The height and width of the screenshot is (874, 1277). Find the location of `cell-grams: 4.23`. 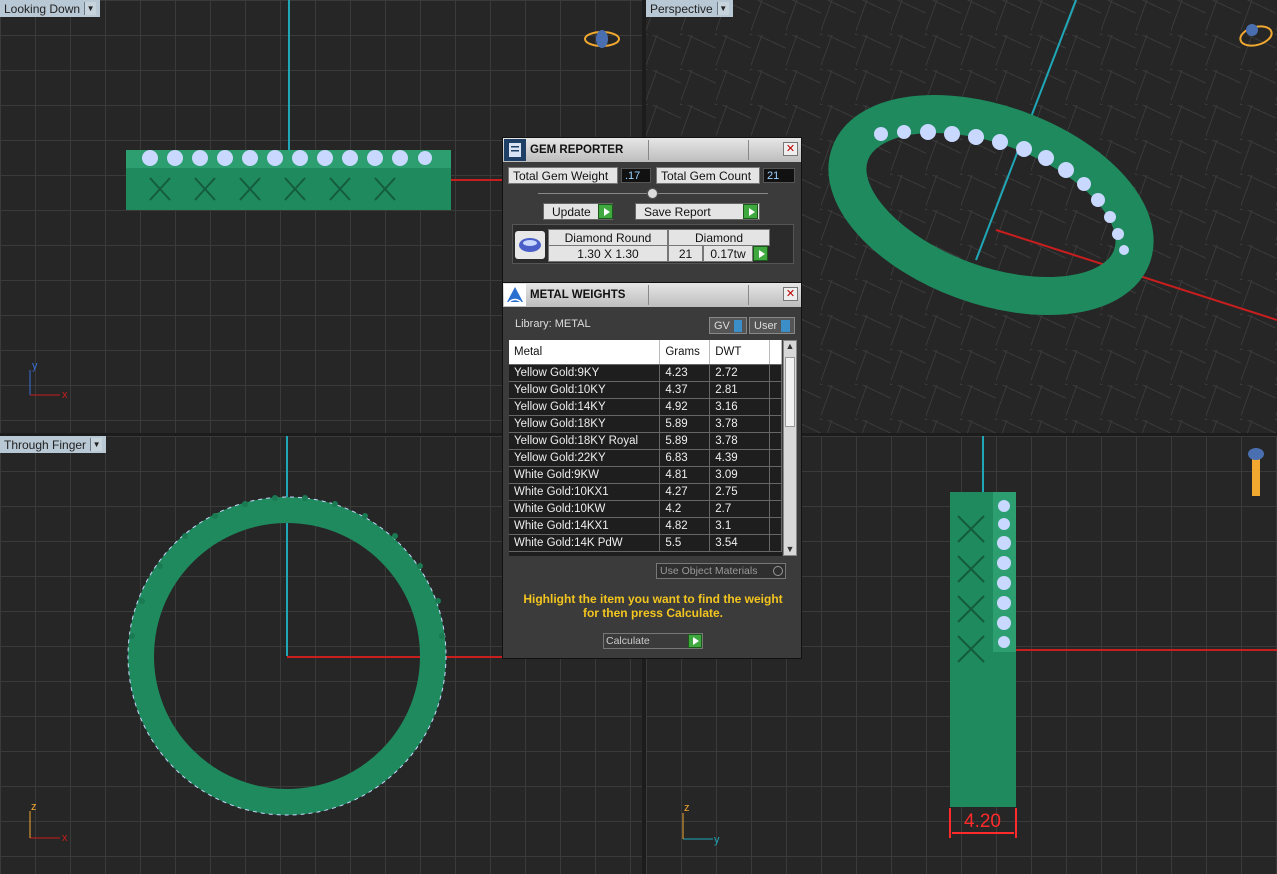

cell-grams: 4.23 is located at coordinates (685, 373).